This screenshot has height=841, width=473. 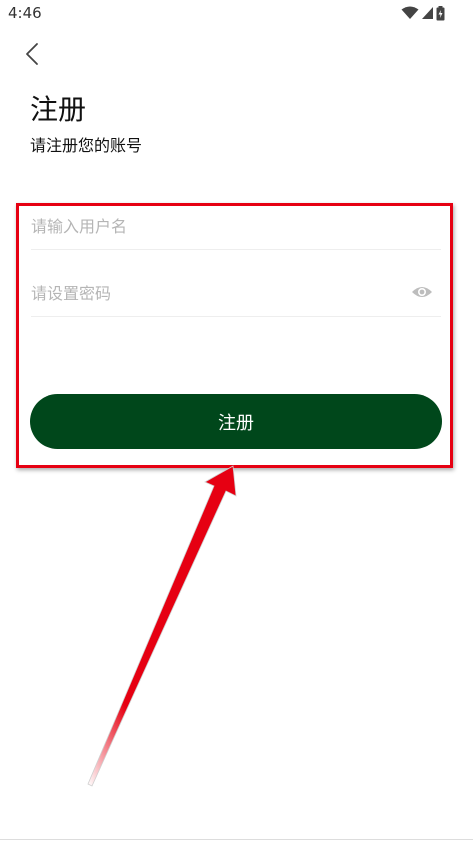 I want to click on username-input, so click(x=211, y=226).